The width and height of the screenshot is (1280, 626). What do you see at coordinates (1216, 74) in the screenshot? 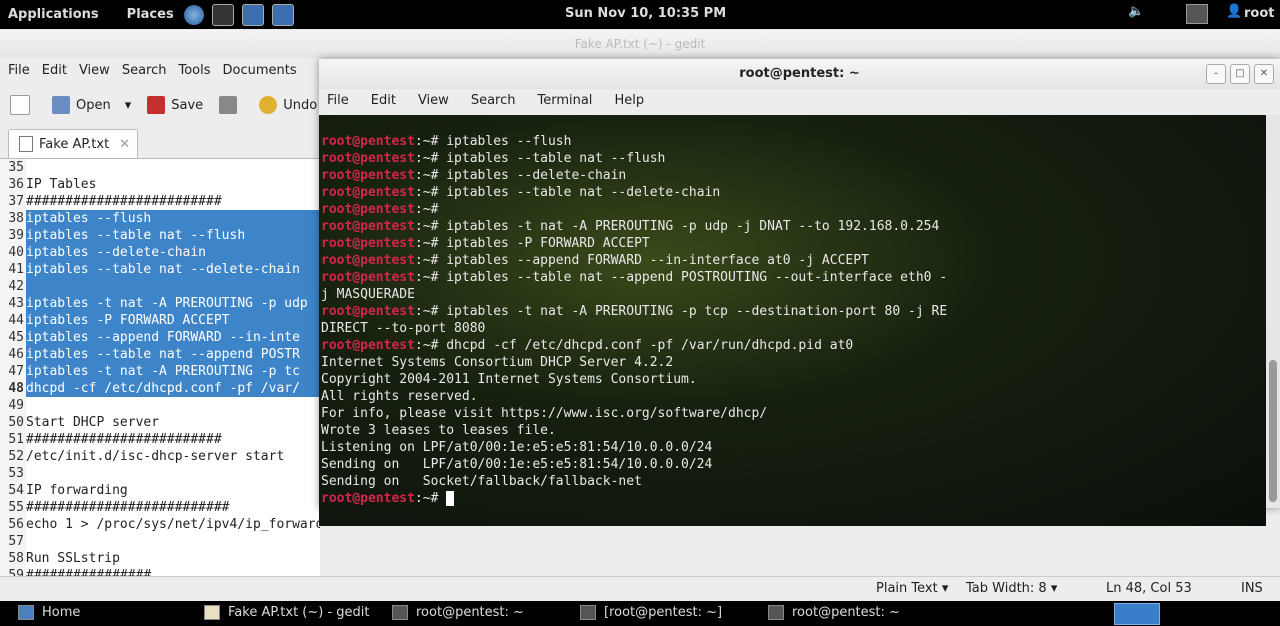
I see `minimize-button: –` at bounding box center [1216, 74].